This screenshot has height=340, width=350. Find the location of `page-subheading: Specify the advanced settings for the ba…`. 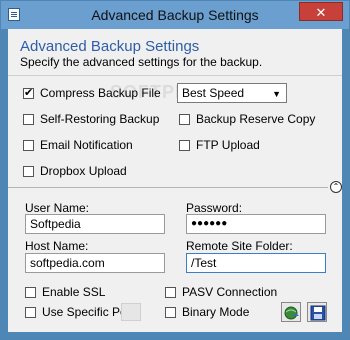

page-subheading: Specify the advanced settings for the ba… is located at coordinates (141, 62).